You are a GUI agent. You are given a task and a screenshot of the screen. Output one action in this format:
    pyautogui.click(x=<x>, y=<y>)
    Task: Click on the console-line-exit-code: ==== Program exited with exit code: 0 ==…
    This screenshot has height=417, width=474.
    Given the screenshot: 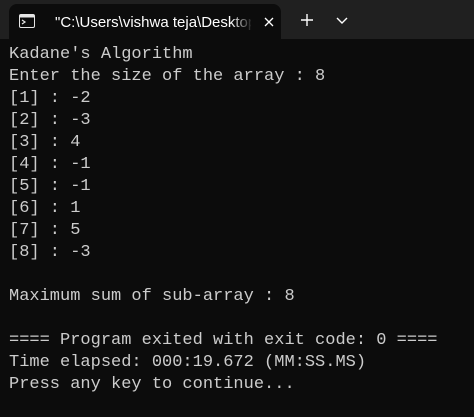 What is the action you would take?
    pyautogui.click(x=223, y=340)
    